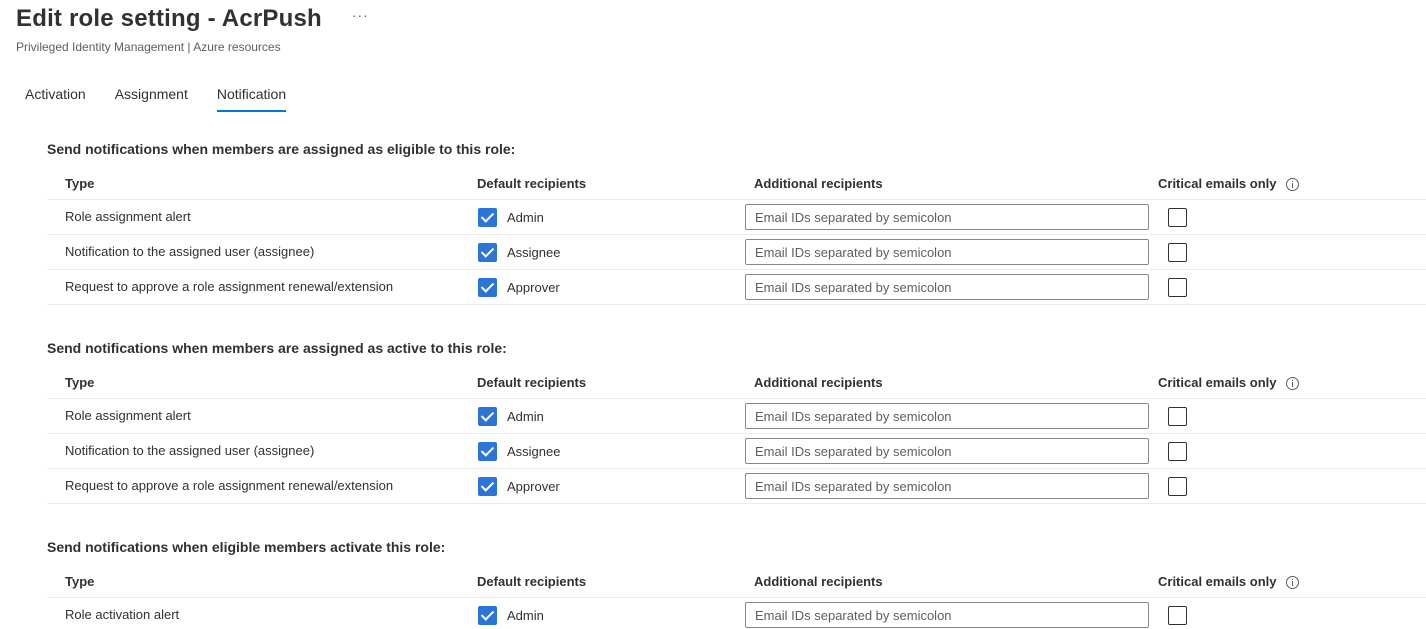 This screenshot has height=629, width=1426. I want to click on tab-activation: Activation, so click(55, 98).